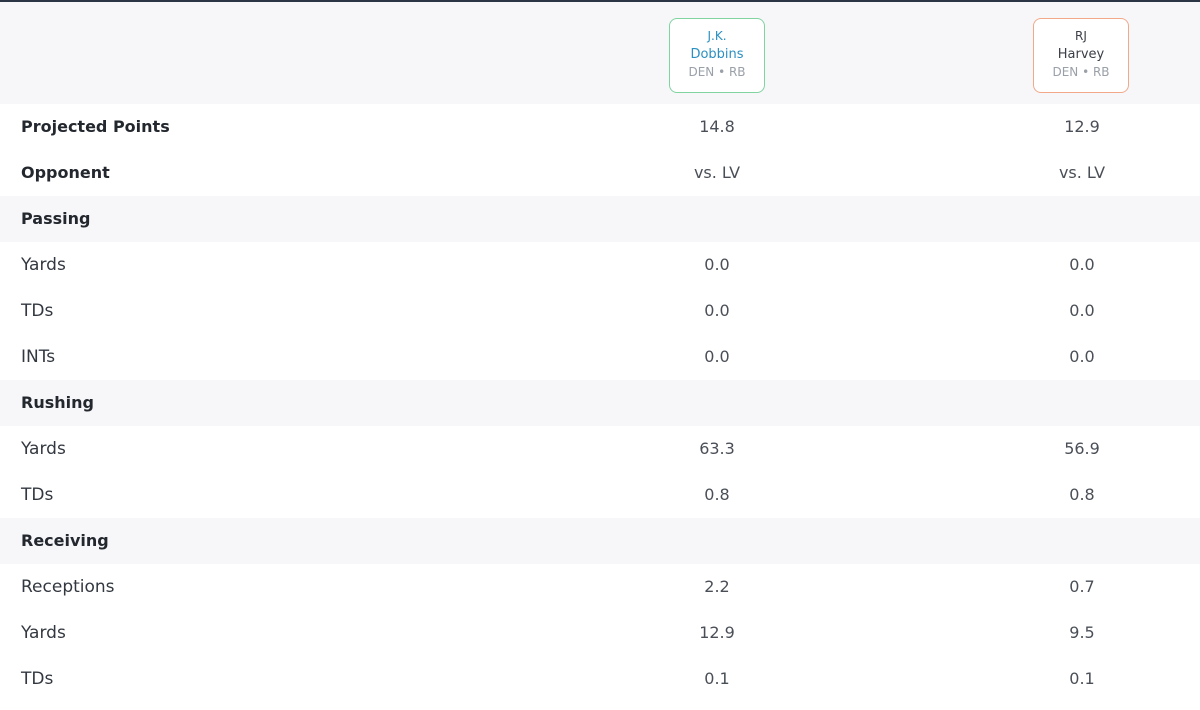  What do you see at coordinates (600, 541) in the screenshot?
I see `section-header-receiving: Receiving` at bounding box center [600, 541].